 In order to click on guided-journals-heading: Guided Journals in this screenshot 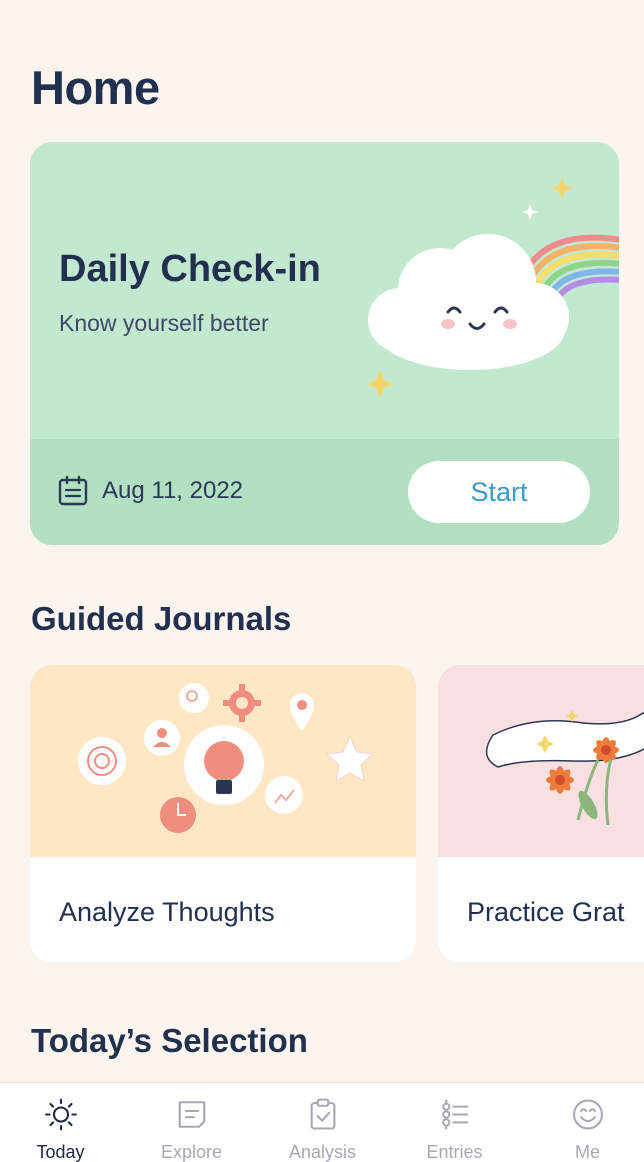, I will do `click(161, 618)`.